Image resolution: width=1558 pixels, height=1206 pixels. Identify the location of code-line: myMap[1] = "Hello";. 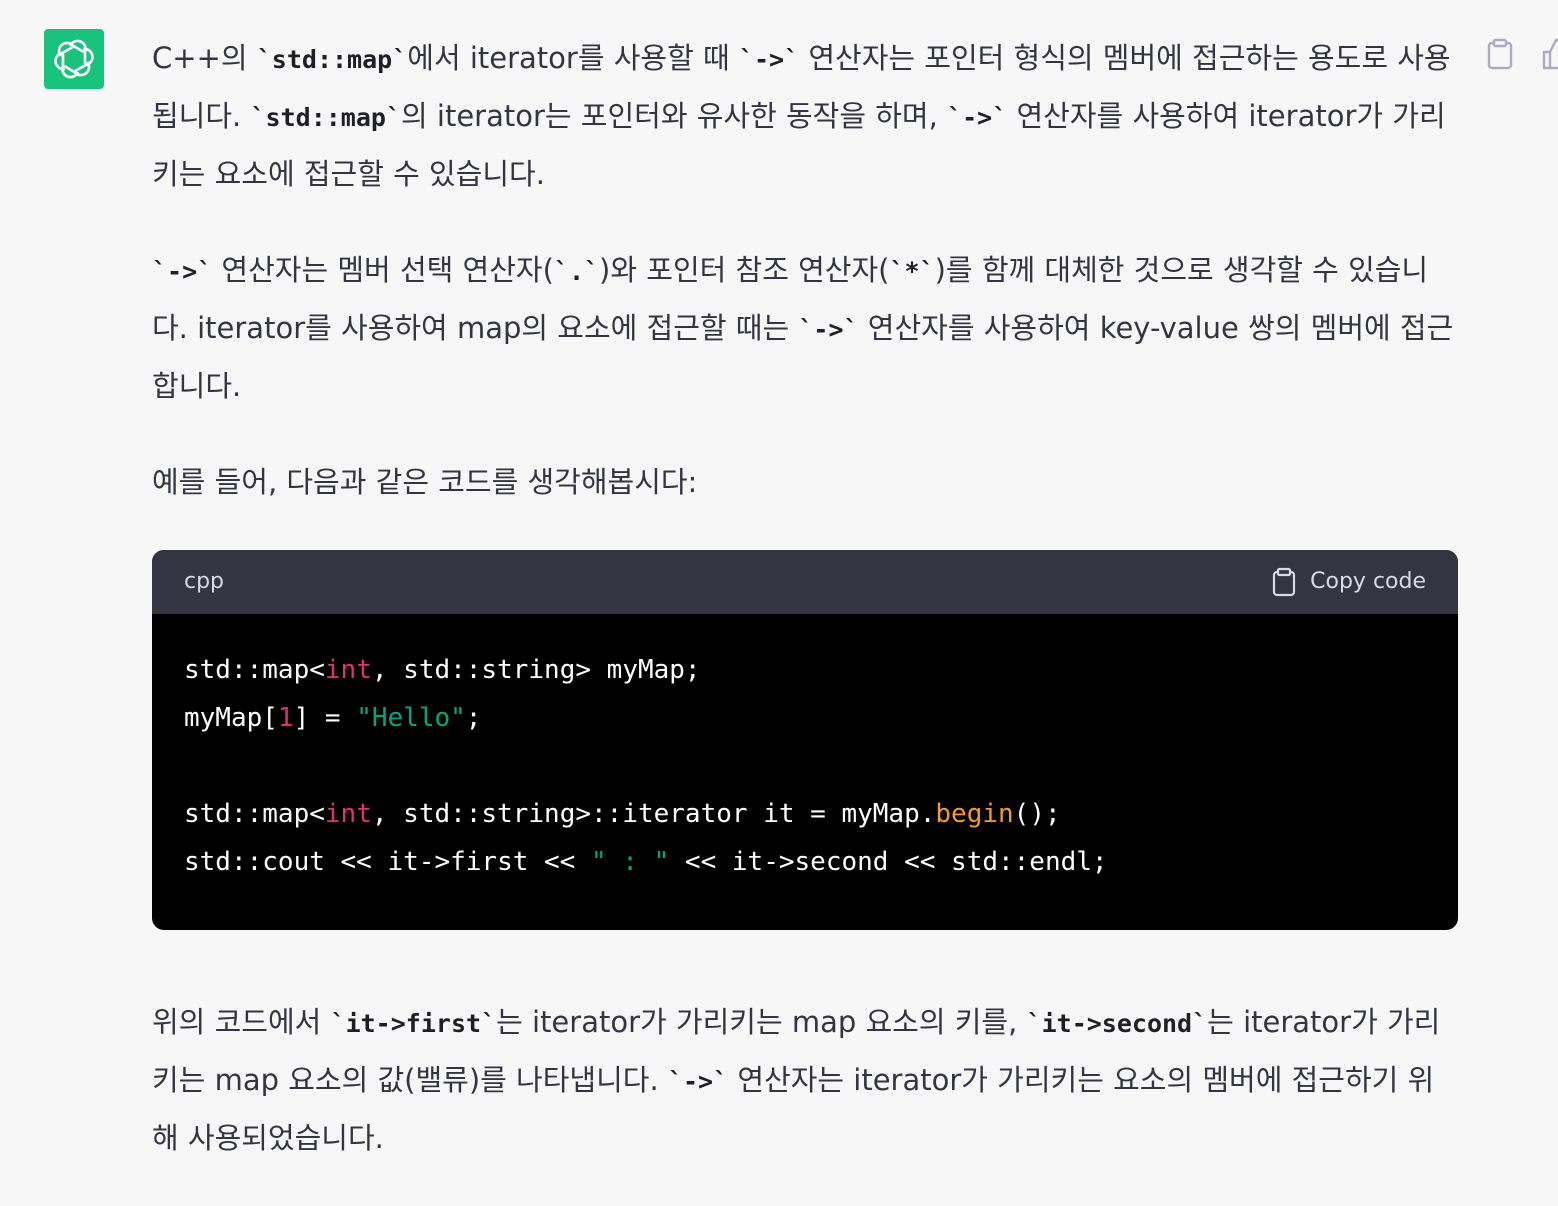
(805, 718).